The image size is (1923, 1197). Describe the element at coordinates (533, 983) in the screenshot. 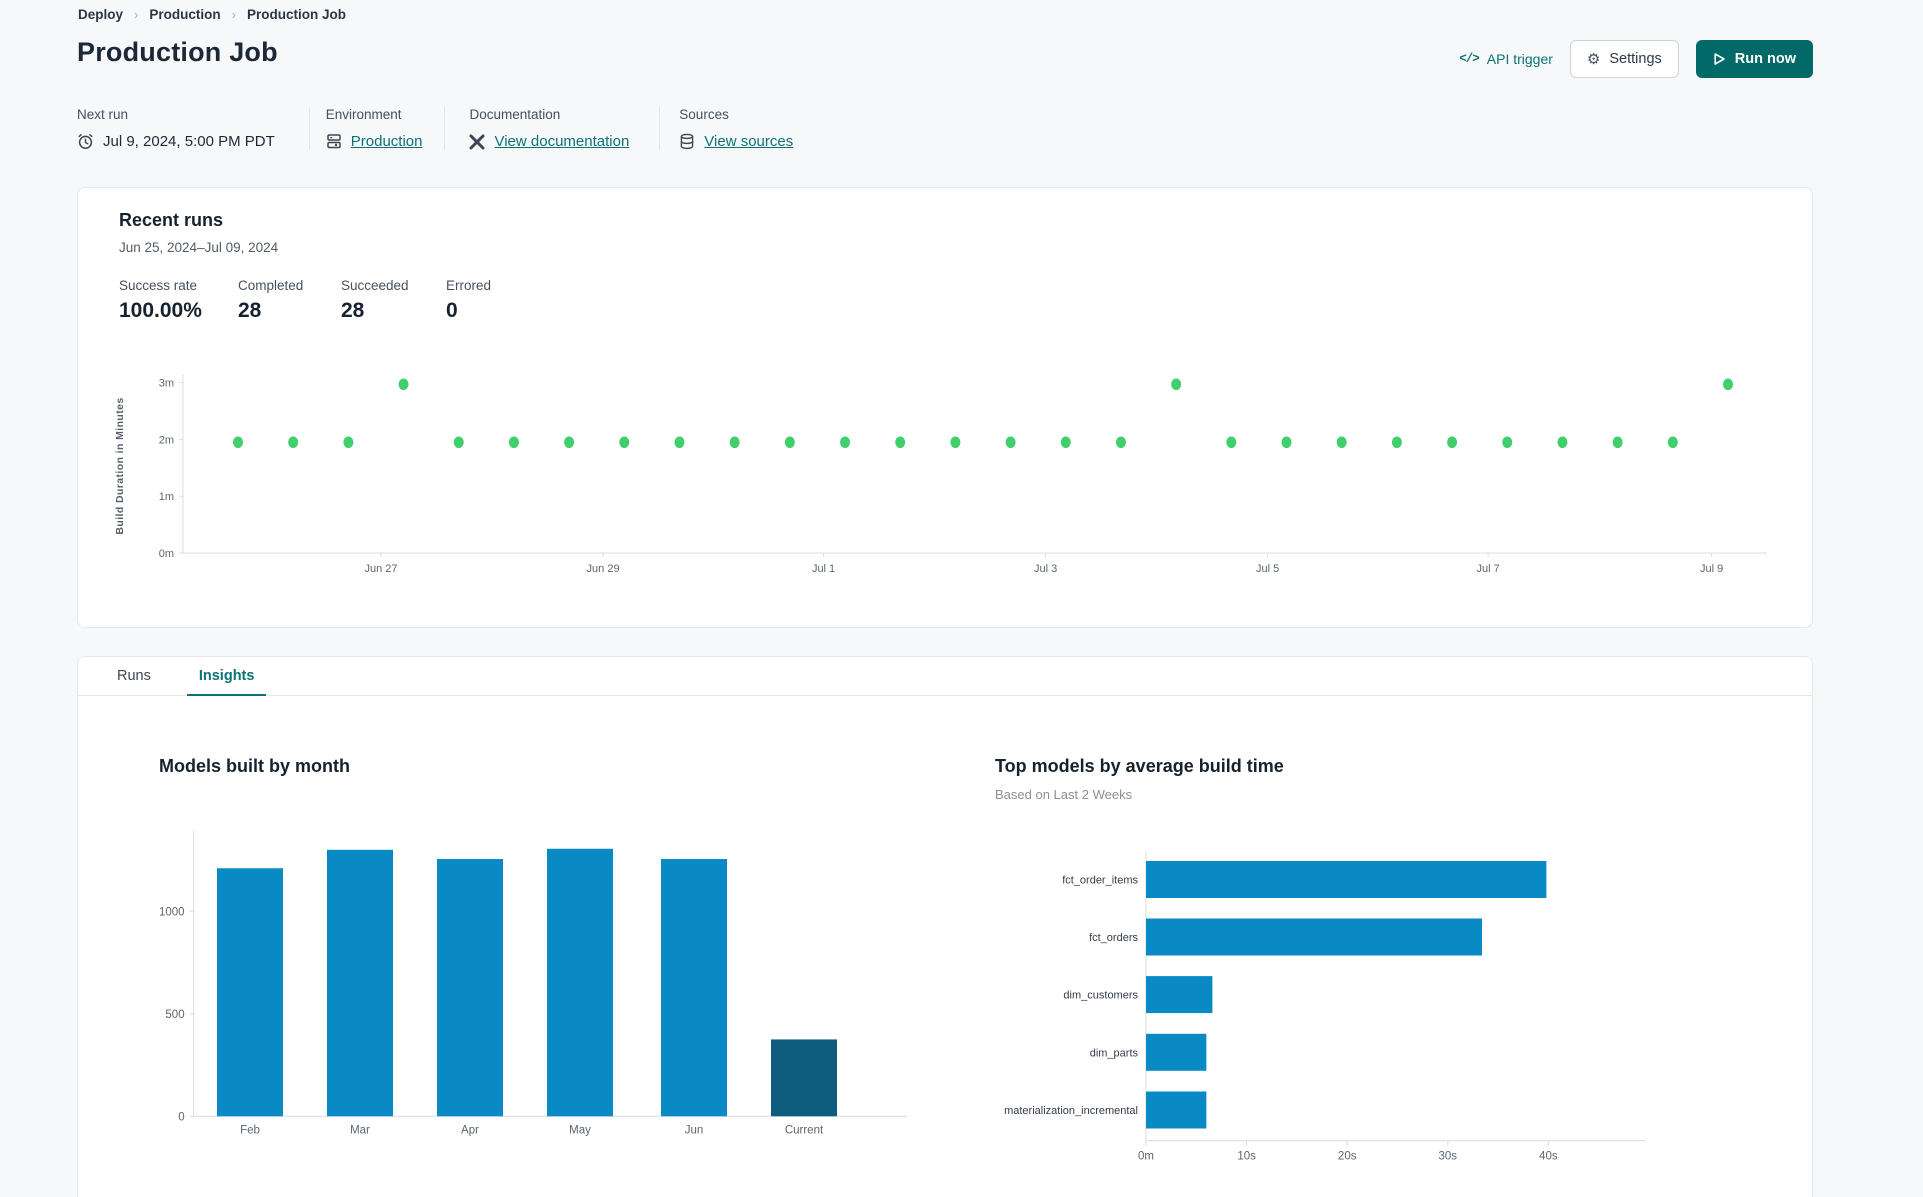

I see `models-by-month-chart: 0 500 1000 Feb Mar Apr May Jun Current` at that location.